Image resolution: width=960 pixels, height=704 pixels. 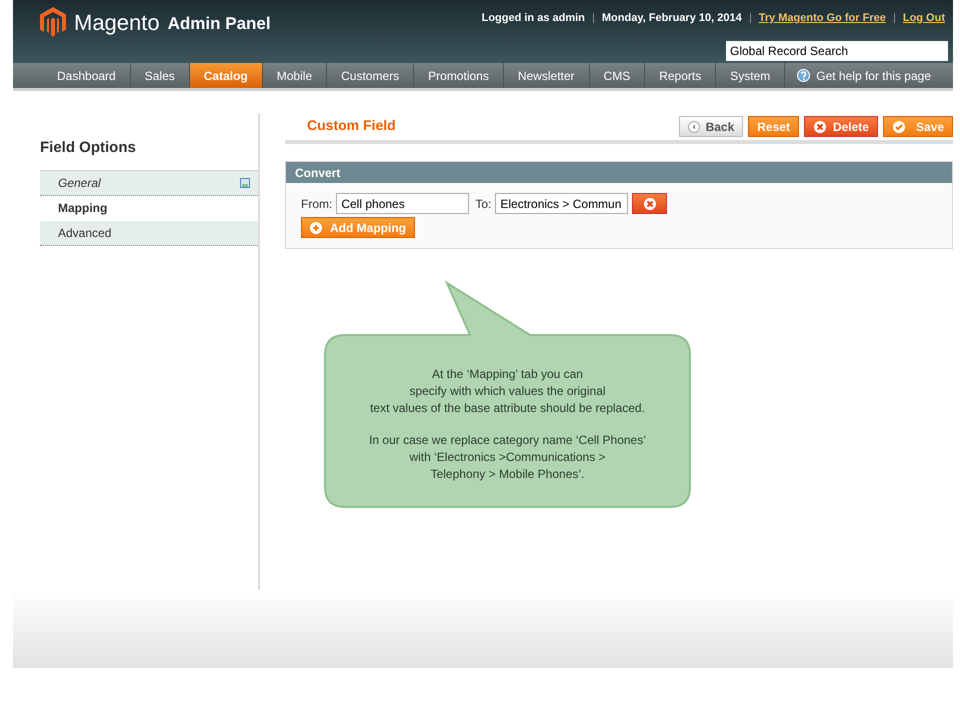 What do you see at coordinates (149, 183) in the screenshot?
I see `sidebar-tab: General` at bounding box center [149, 183].